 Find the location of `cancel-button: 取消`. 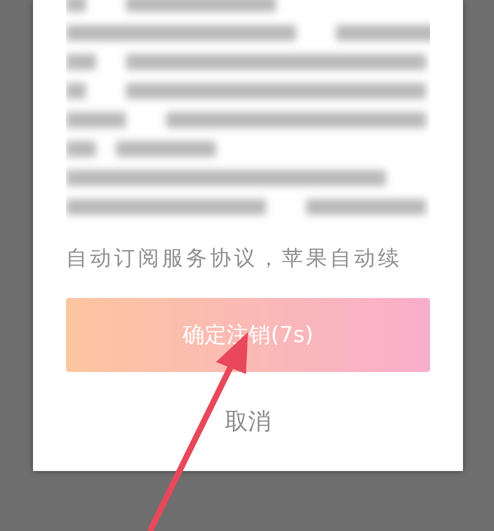

cancel-button: 取消 is located at coordinates (248, 421).